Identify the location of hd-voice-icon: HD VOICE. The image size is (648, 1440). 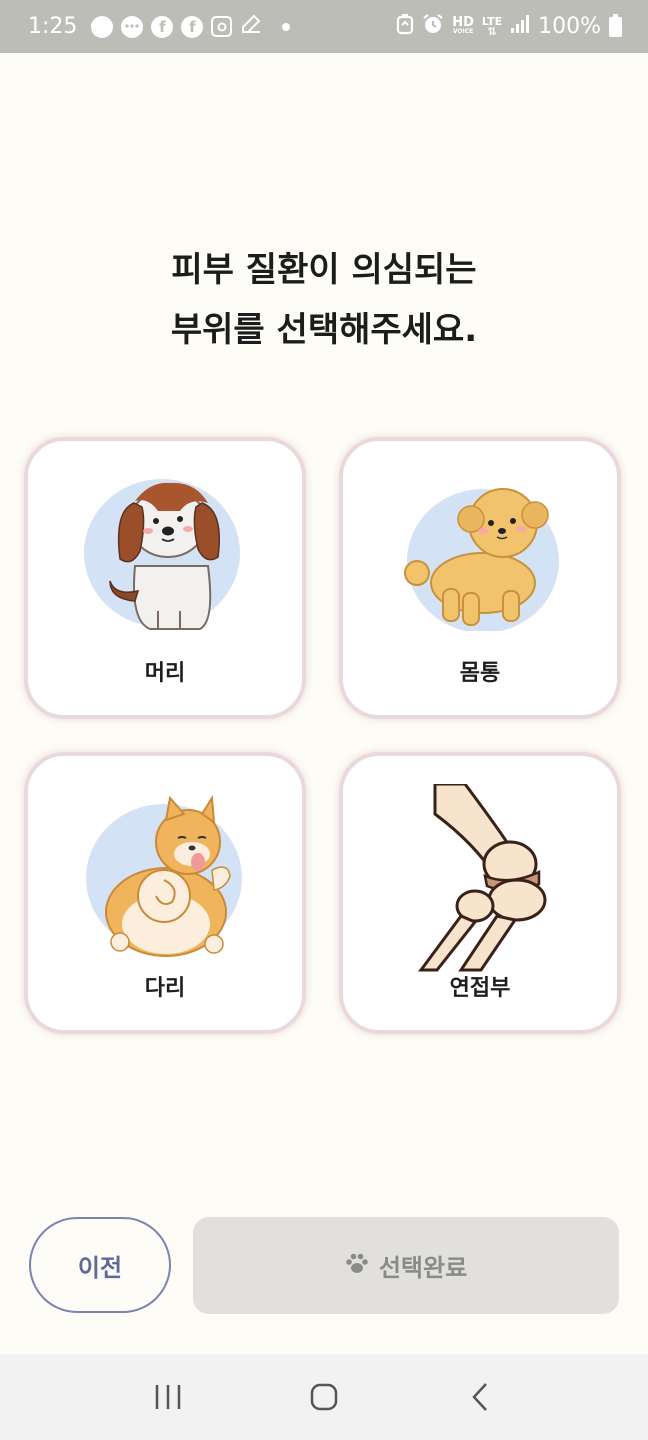
(463, 25).